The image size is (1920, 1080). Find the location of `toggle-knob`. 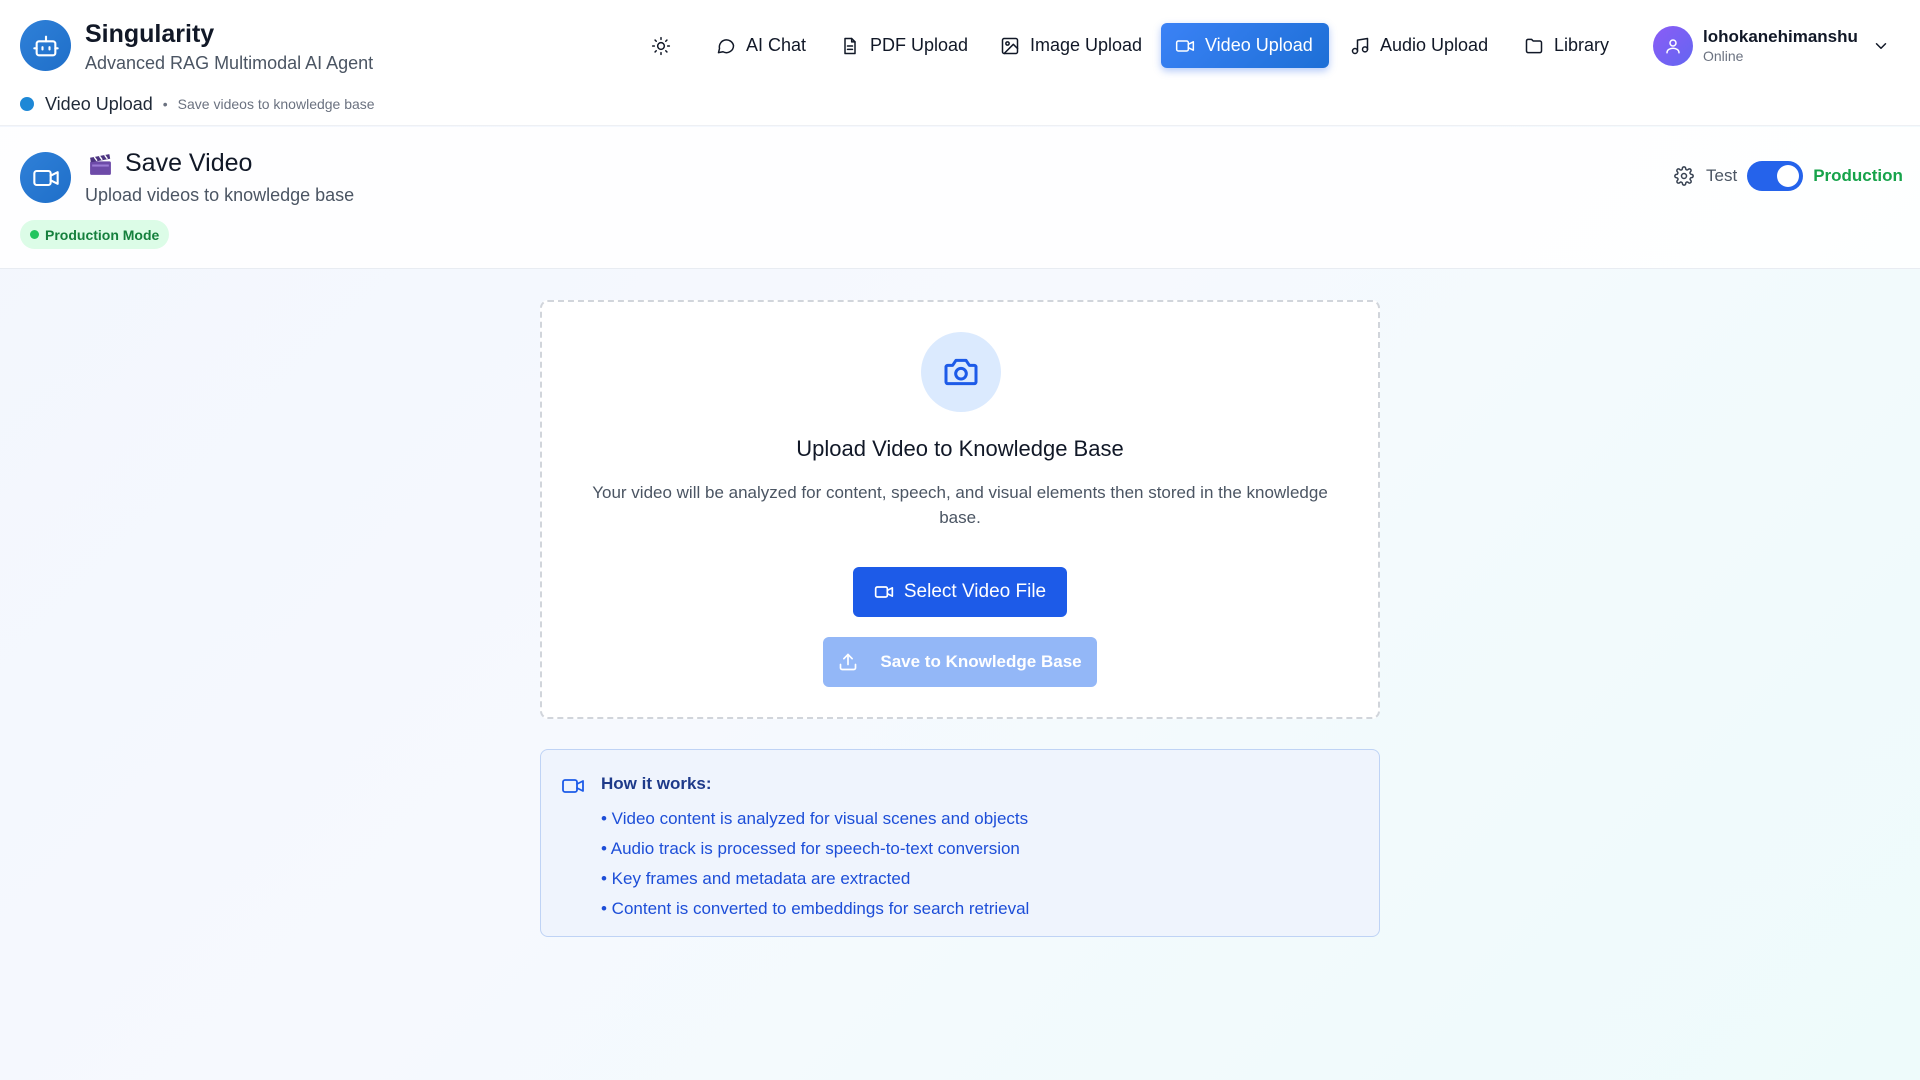

toggle-knob is located at coordinates (1788, 176).